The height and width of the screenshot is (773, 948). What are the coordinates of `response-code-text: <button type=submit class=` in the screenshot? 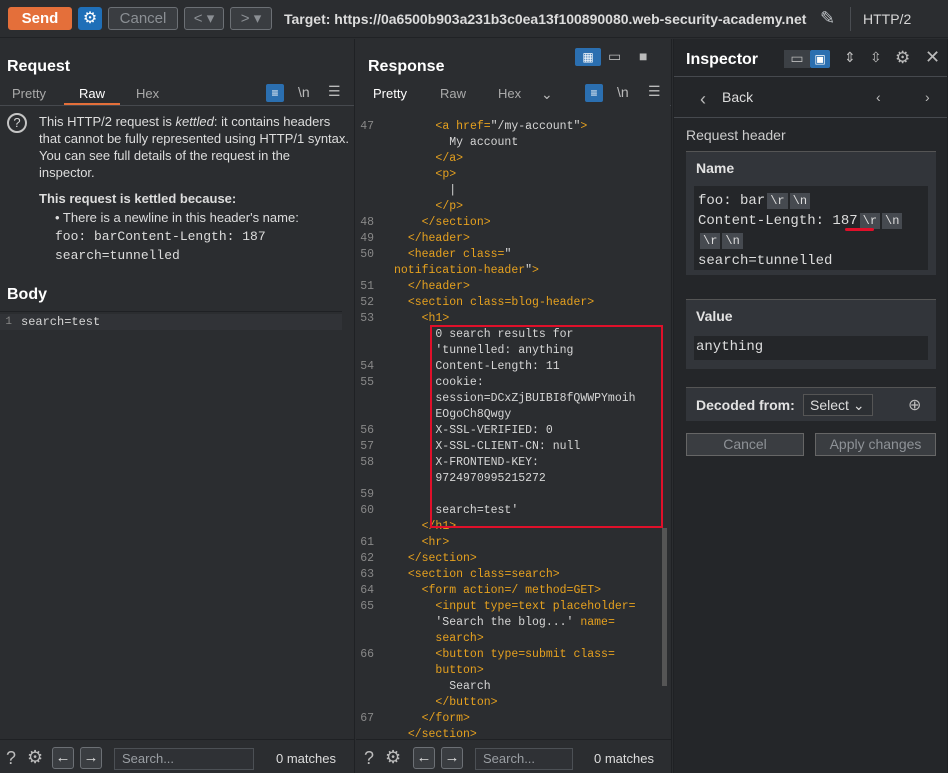 It's located at (504, 655).